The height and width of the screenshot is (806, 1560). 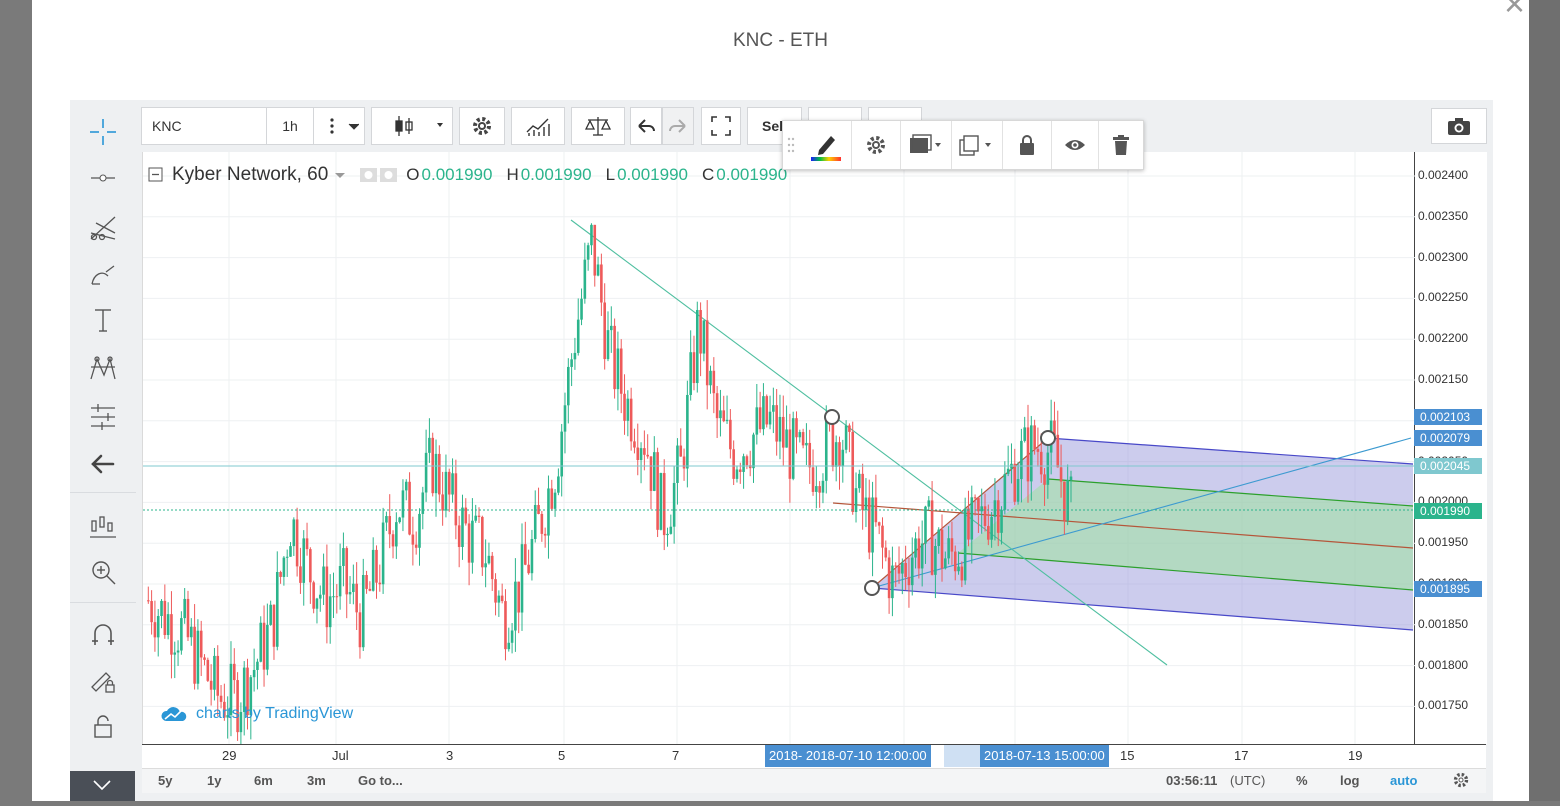 I want to click on chevron-down-icon, so click(x=340, y=175).